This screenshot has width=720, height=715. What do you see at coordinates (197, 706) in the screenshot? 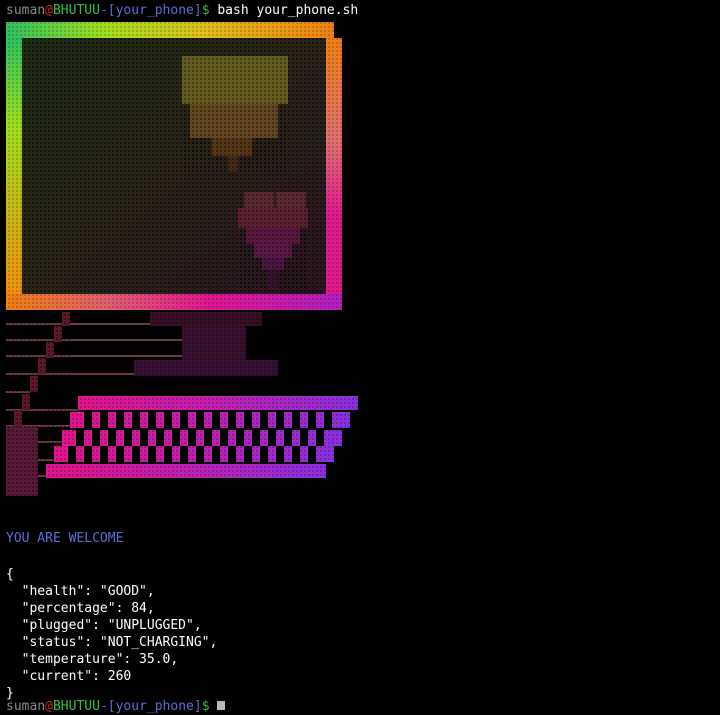
I see `next-prompt-dir-close: ]` at bounding box center [197, 706].